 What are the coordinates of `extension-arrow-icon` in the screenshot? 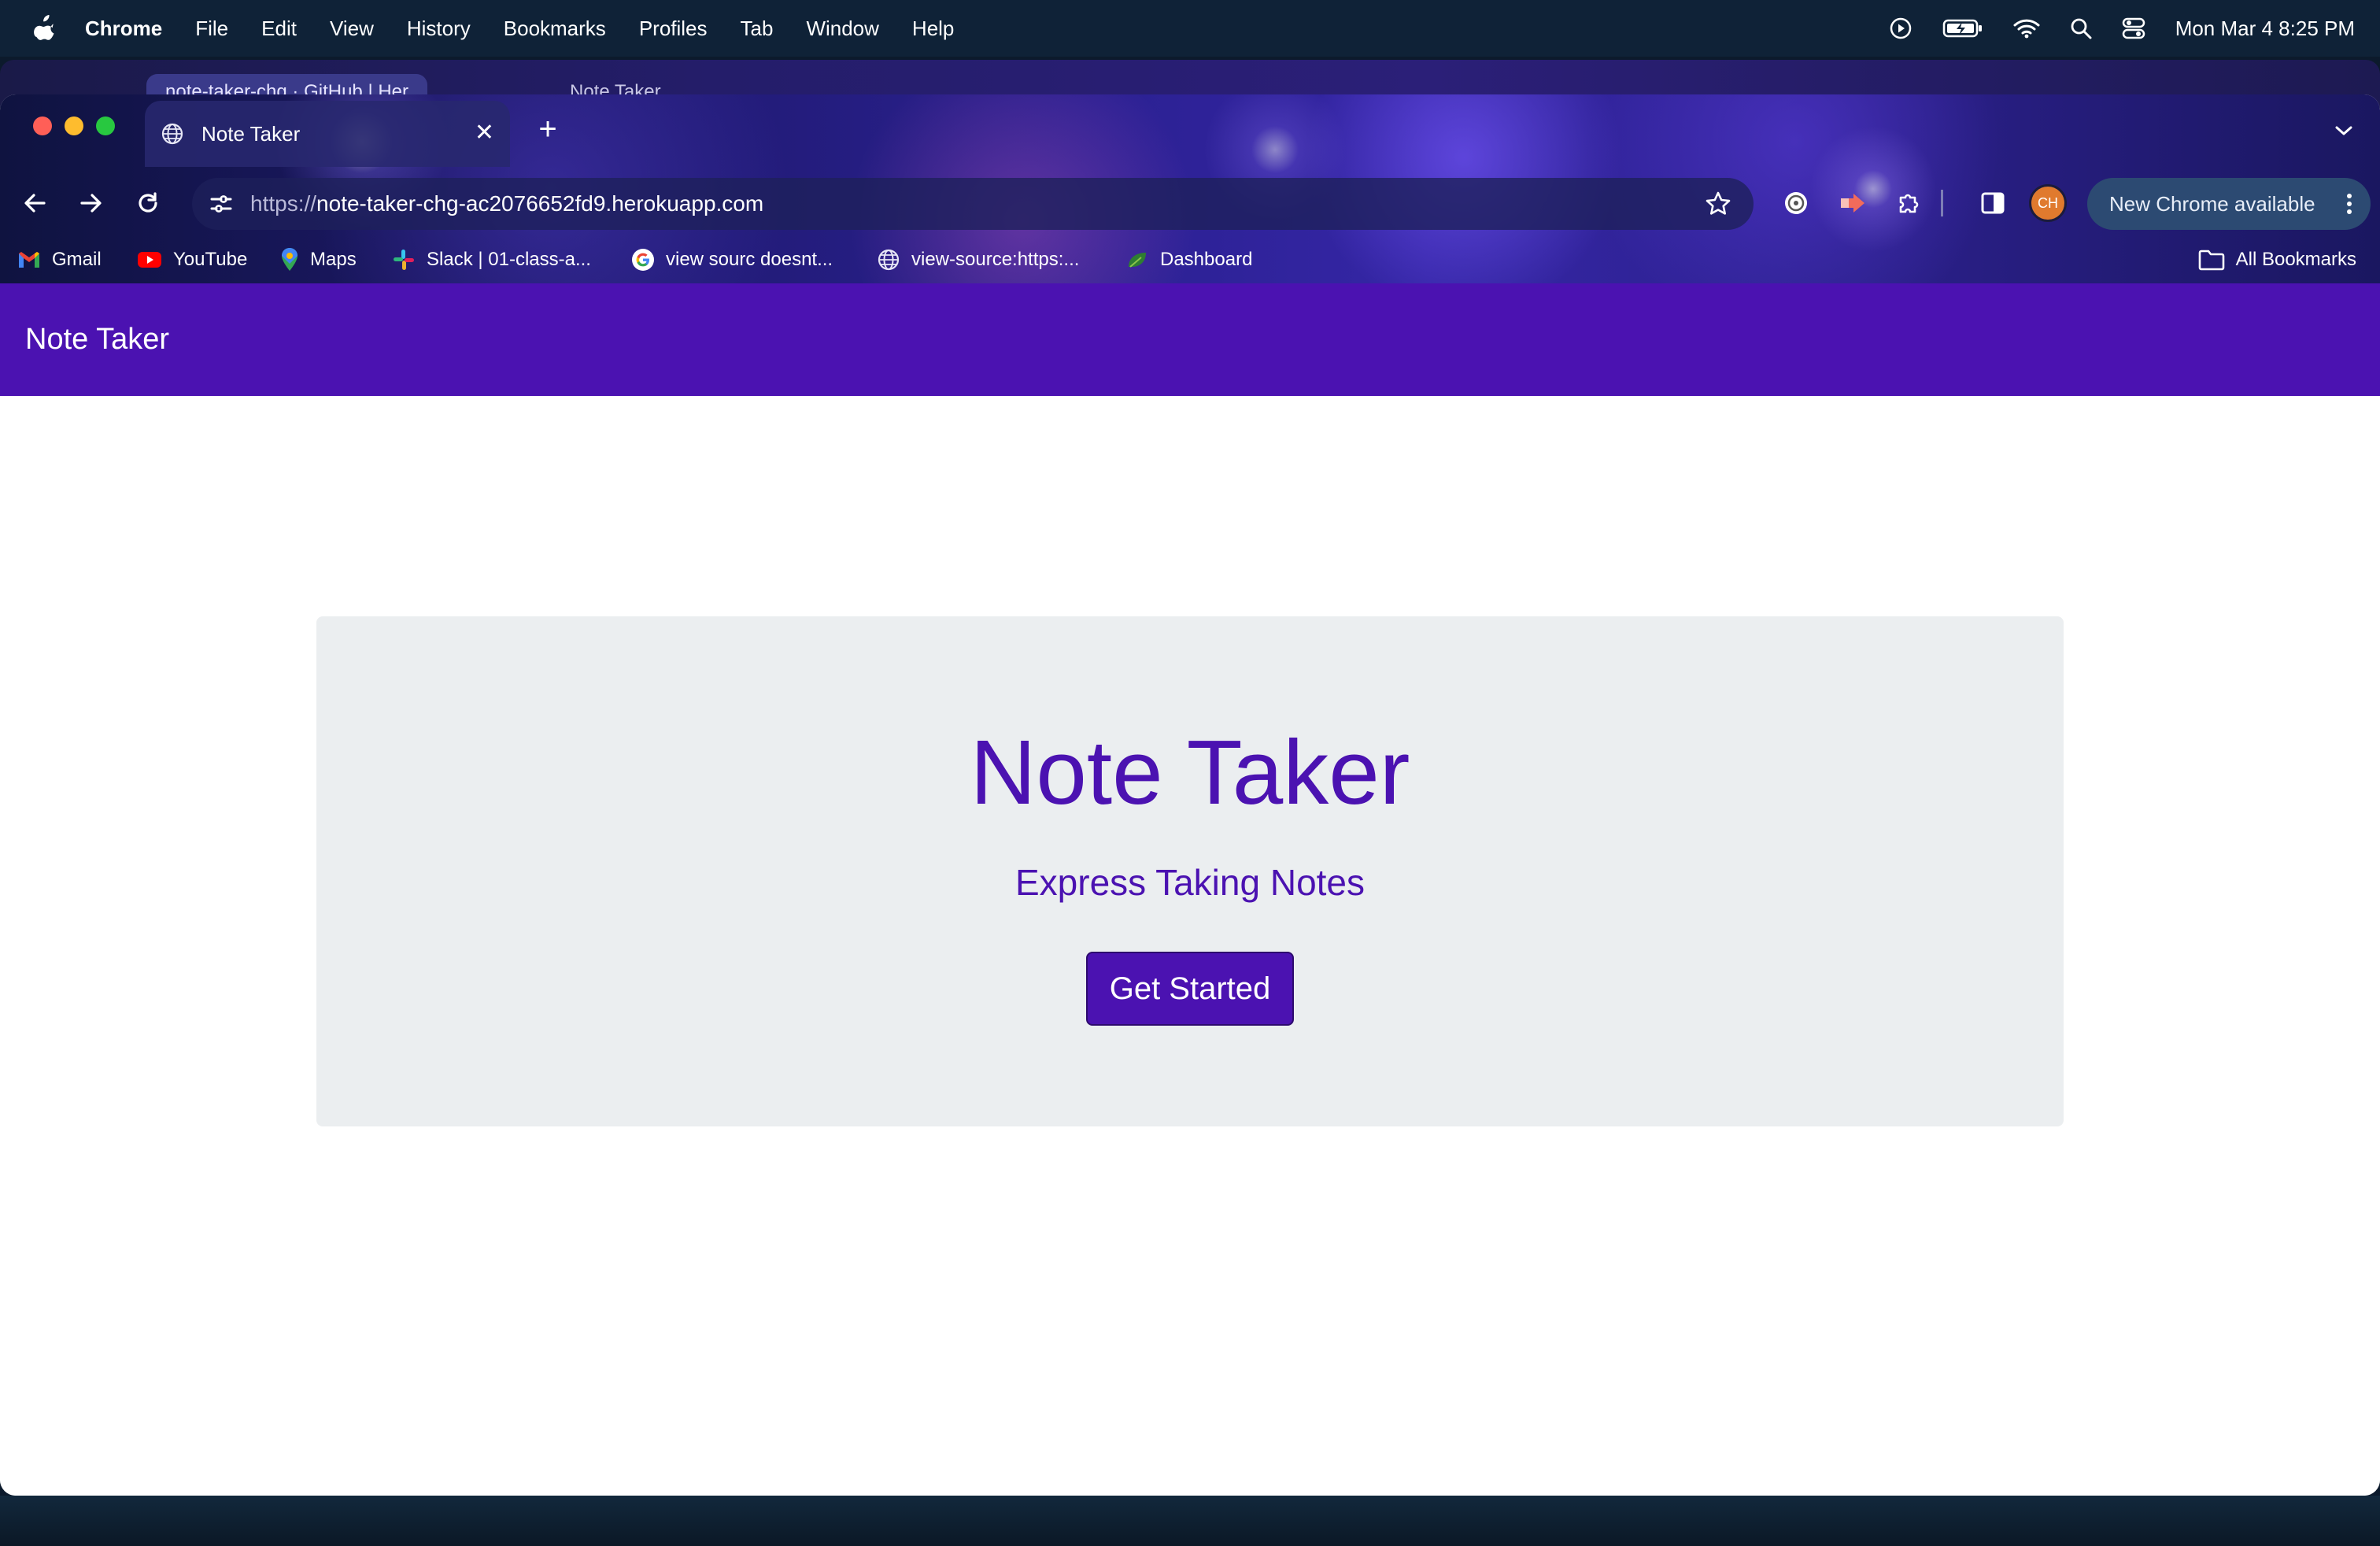 It's located at (1853, 203).